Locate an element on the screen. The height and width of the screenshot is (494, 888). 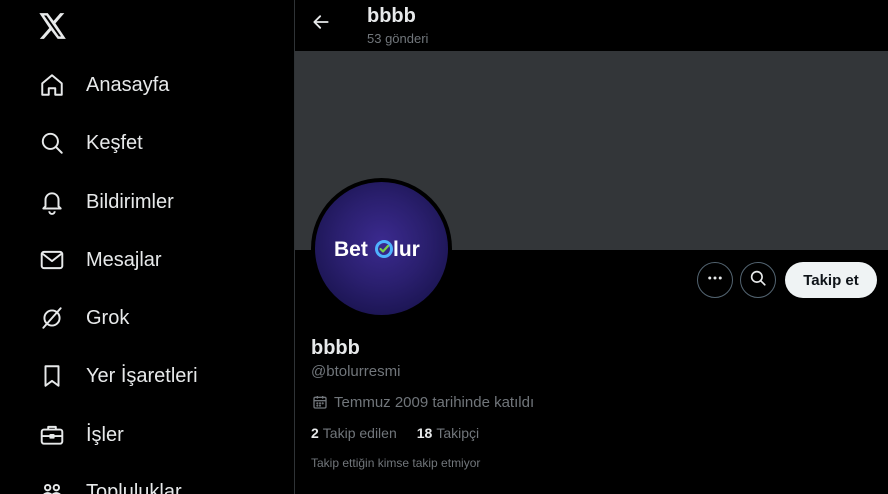
sidebar-item-label: Mesajlar is located at coordinates (124, 259).